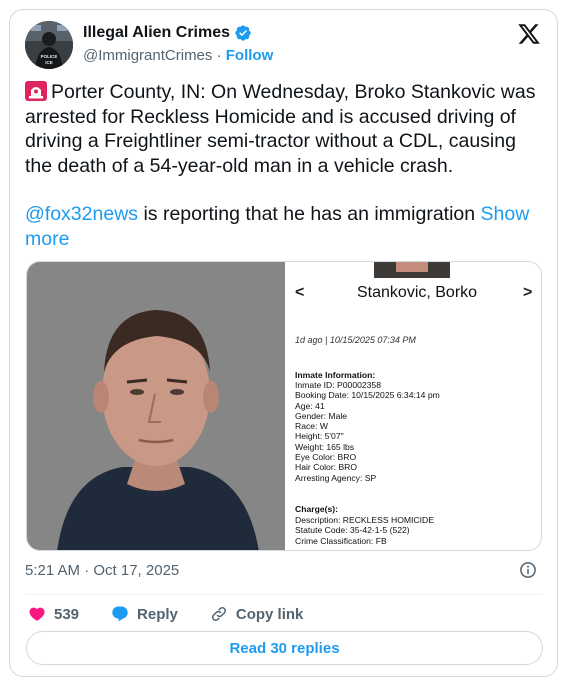 This screenshot has height=686, width=569. I want to click on copy-link-label: Copy link, so click(269, 614).